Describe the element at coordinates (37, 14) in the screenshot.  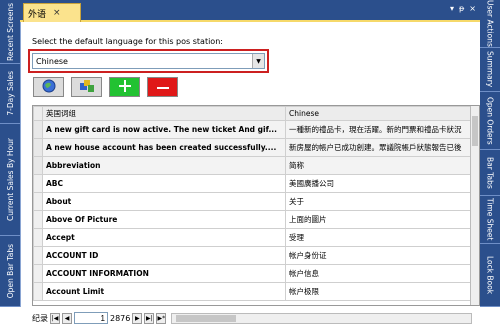
I see `doc-tab-title: 外语` at that location.